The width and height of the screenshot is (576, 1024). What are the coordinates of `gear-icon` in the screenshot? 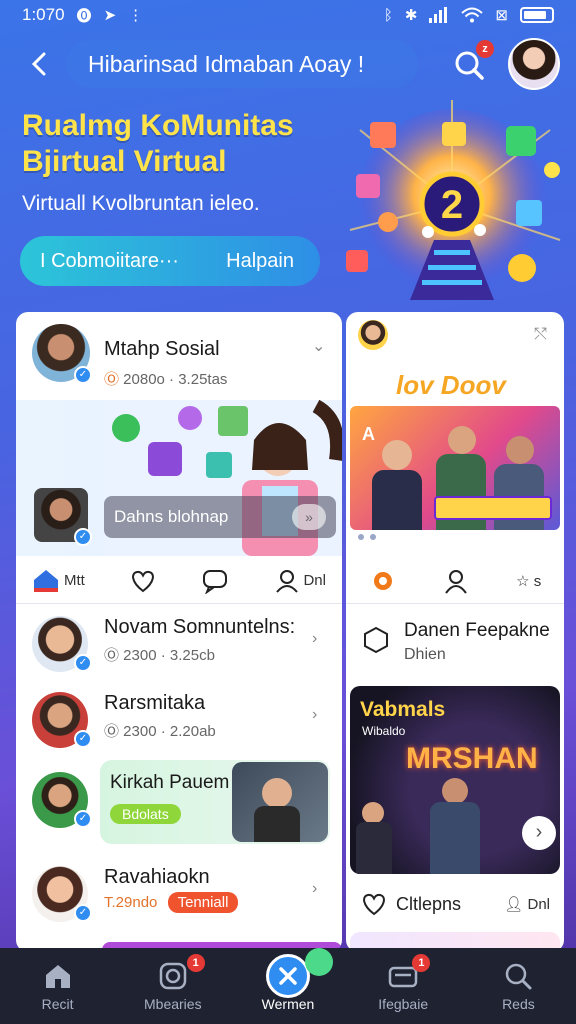 It's located at (383, 581).